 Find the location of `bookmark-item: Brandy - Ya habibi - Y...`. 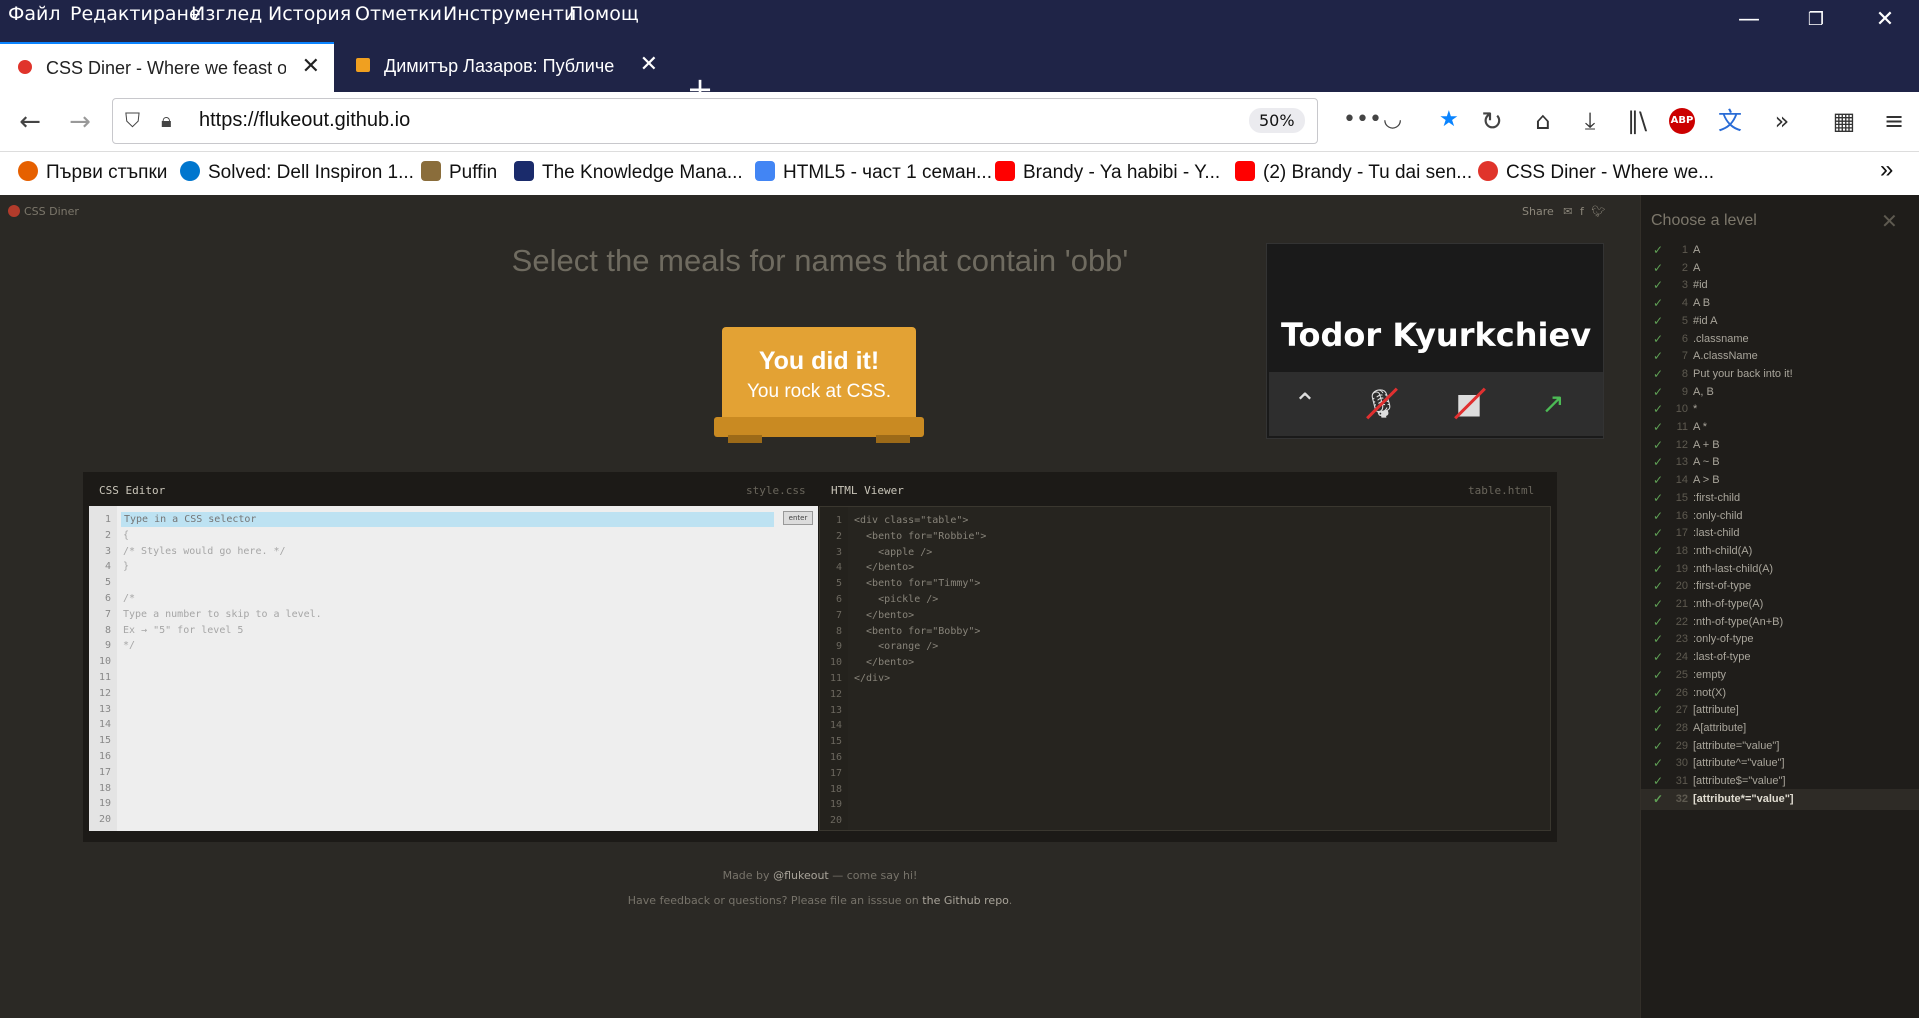

bookmark-item: Brandy - Ya habibi - Y... is located at coordinates (1107, 172).